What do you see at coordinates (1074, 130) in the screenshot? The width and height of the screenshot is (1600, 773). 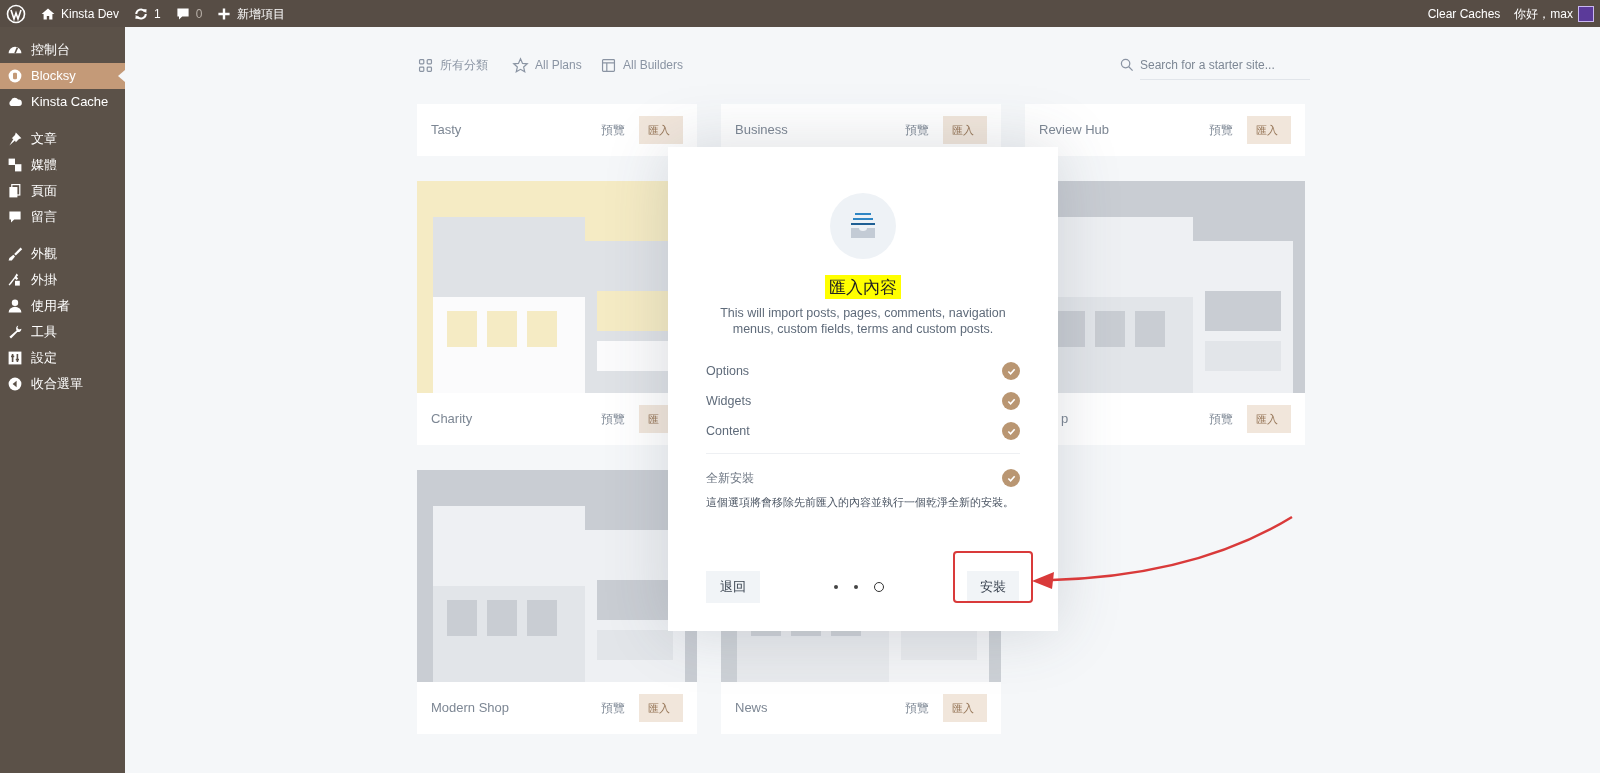 I see `card-title: Review Hub` at bounding box center [1074, 130].